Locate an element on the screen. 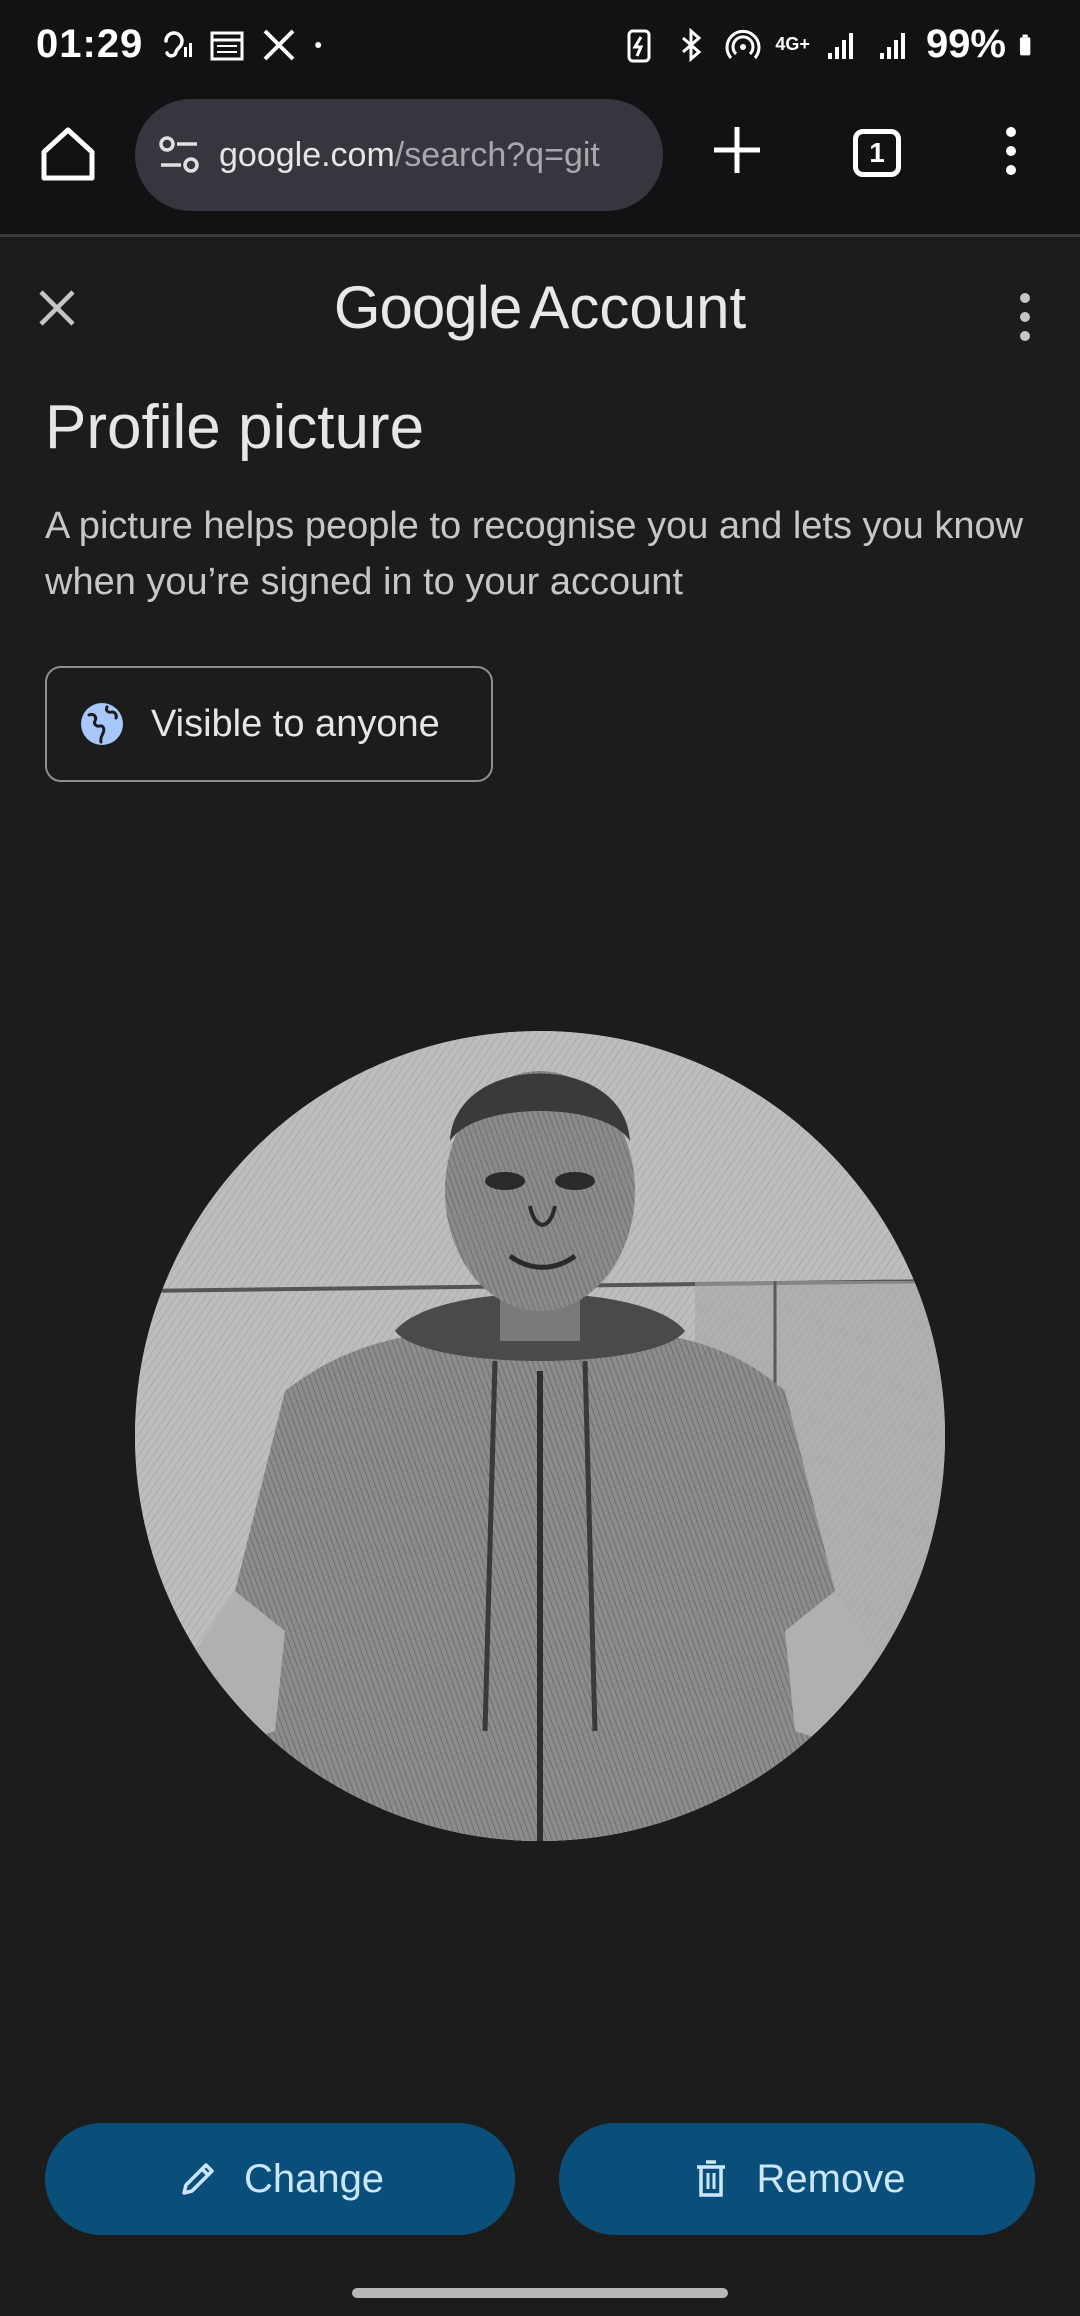 This screenshot has height=2316, width=1080. more-options-icon is located at coordinates (1025, 317).